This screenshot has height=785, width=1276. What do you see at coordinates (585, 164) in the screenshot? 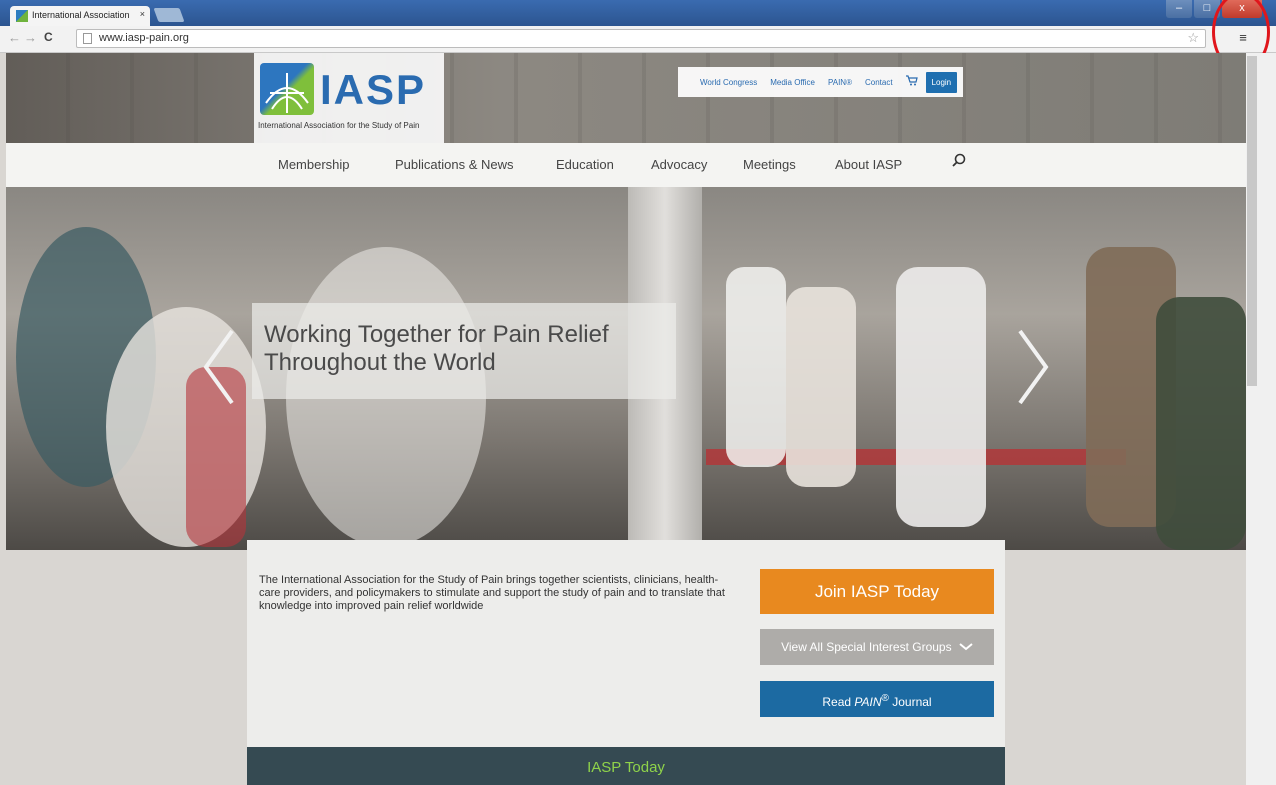
I see `nav-item-education: Education` at bounding box center [585, 164].